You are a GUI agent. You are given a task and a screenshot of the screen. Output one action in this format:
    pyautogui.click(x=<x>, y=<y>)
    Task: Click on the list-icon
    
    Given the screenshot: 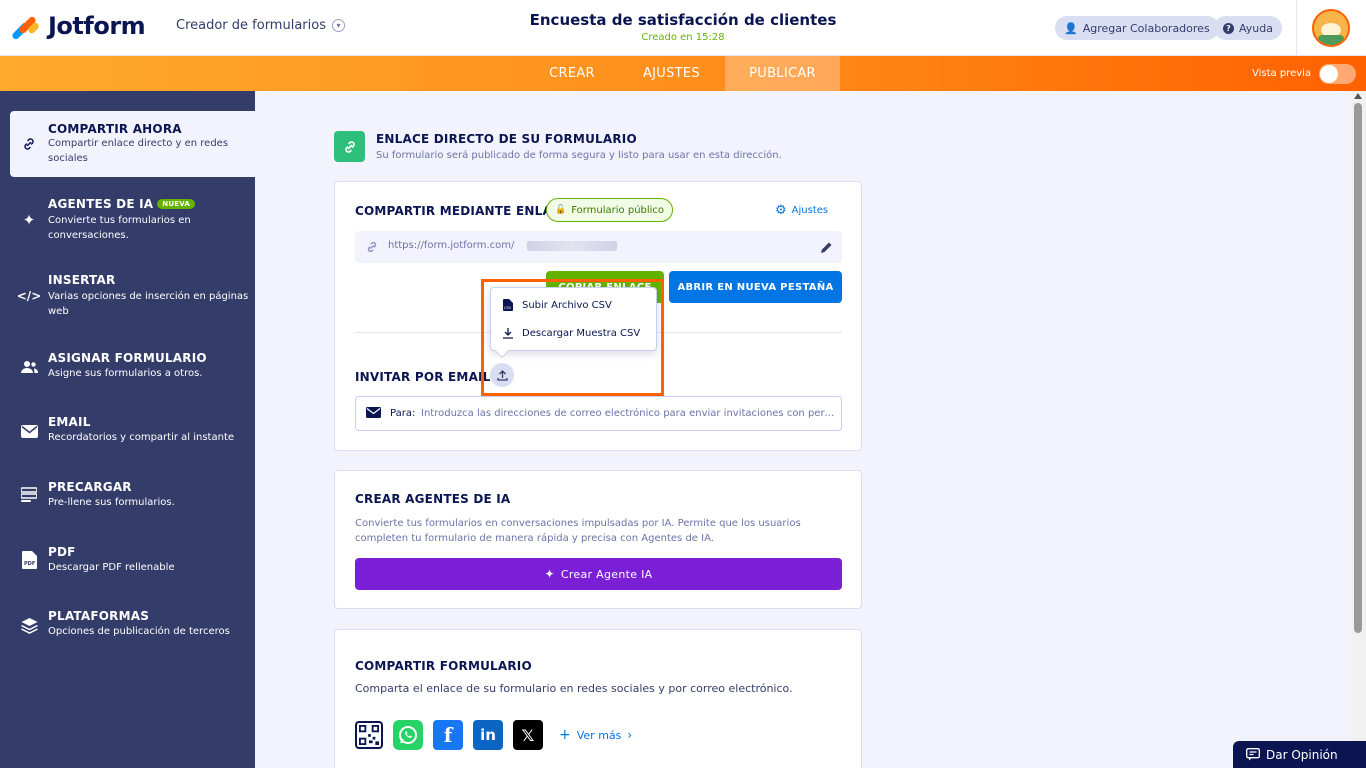 What is the action you would take?
    pyautogui.click(x=29, y=495)
    